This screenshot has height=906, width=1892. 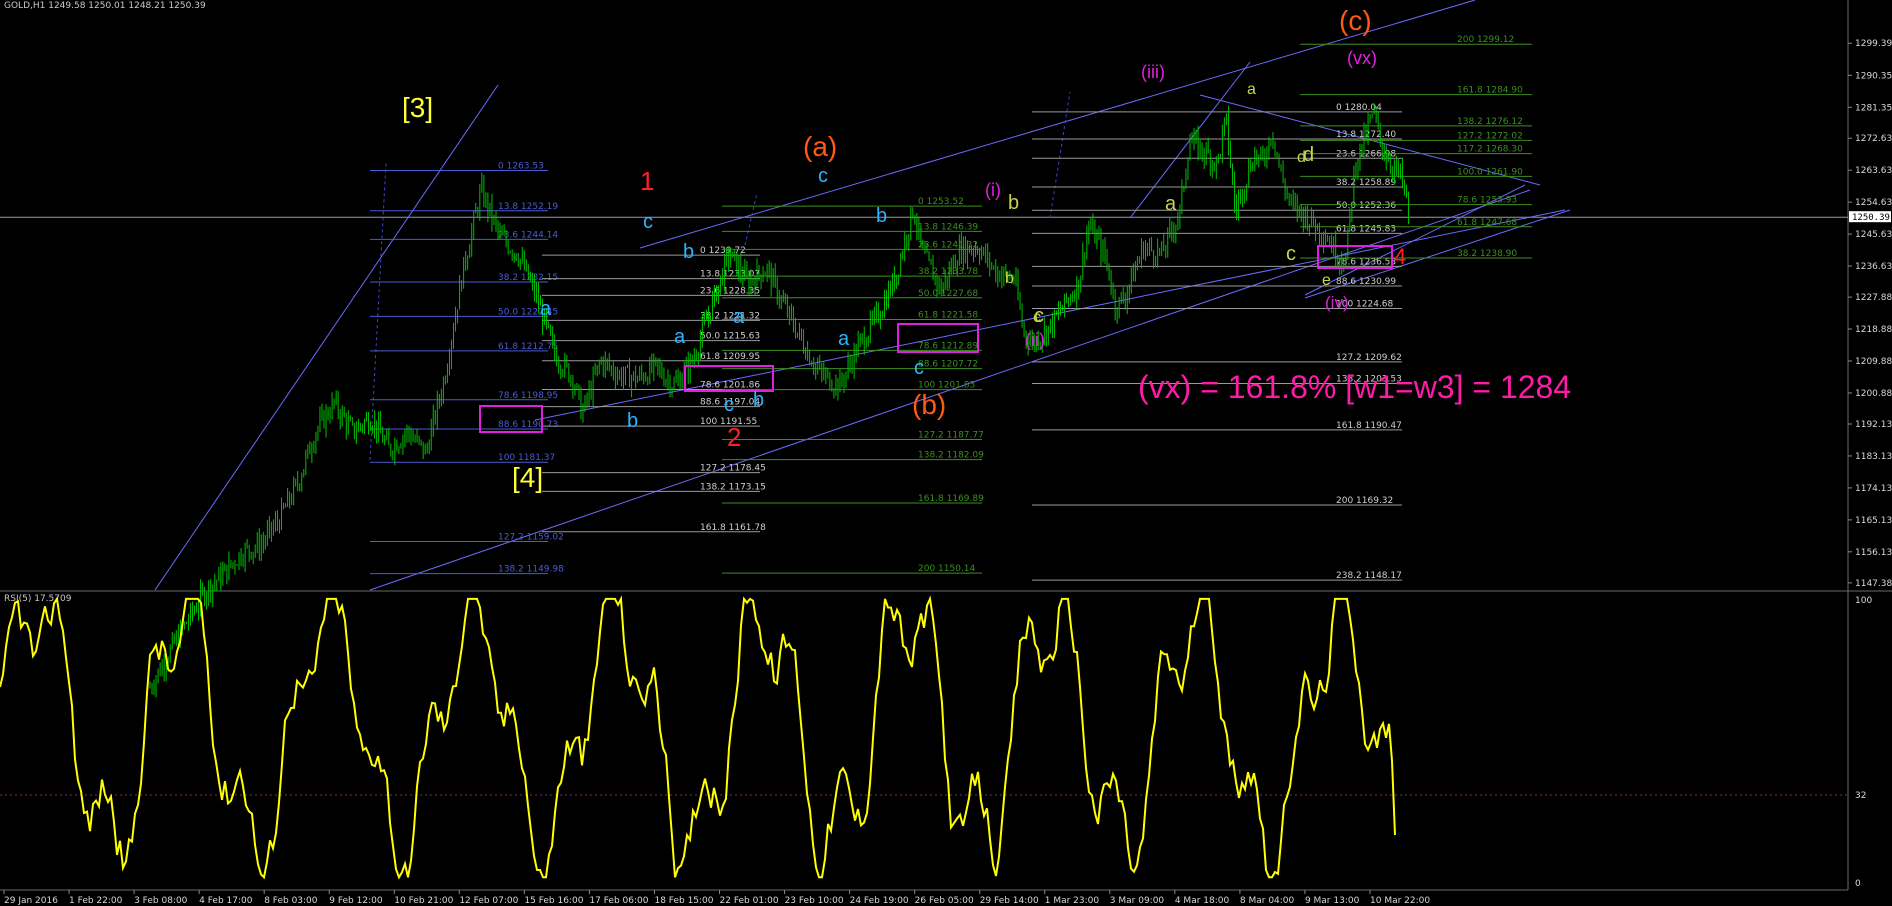 What do you see at coordinates (1873, 171) in the screenshot?
I see `price-tick-label: 1263.63` at bounding box center [1873, 171].